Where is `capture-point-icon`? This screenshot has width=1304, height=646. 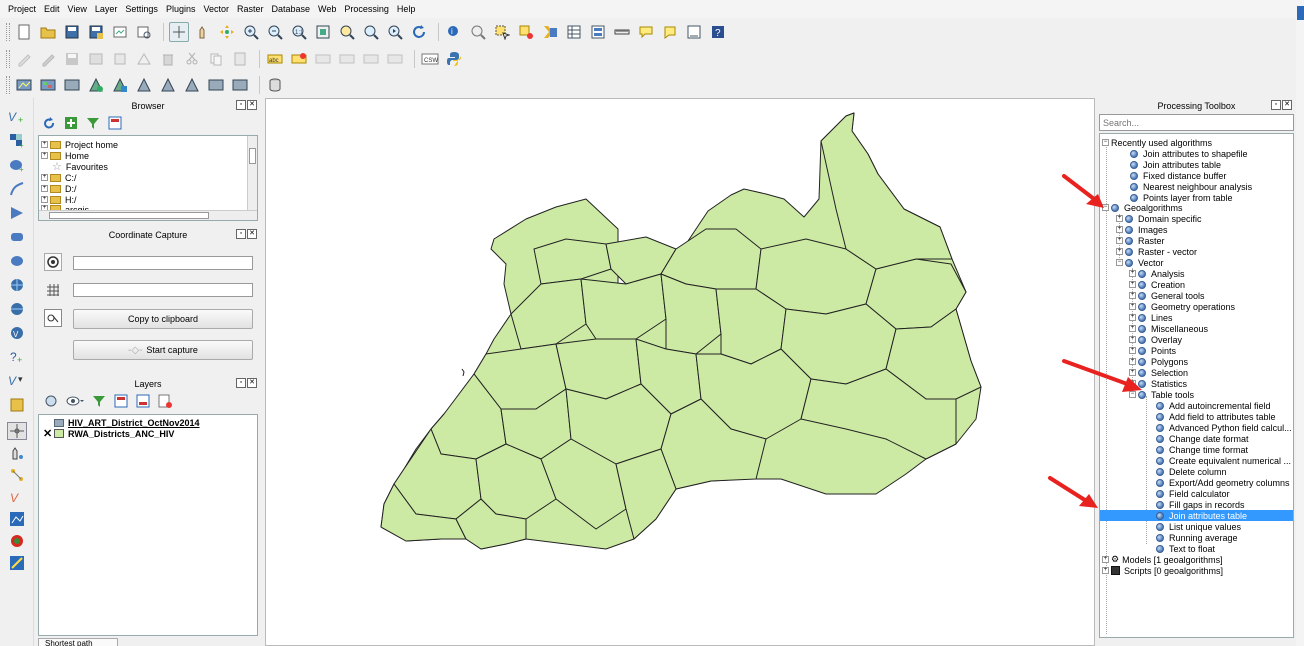 capture-point-icon is located at coordinates (17, 453).